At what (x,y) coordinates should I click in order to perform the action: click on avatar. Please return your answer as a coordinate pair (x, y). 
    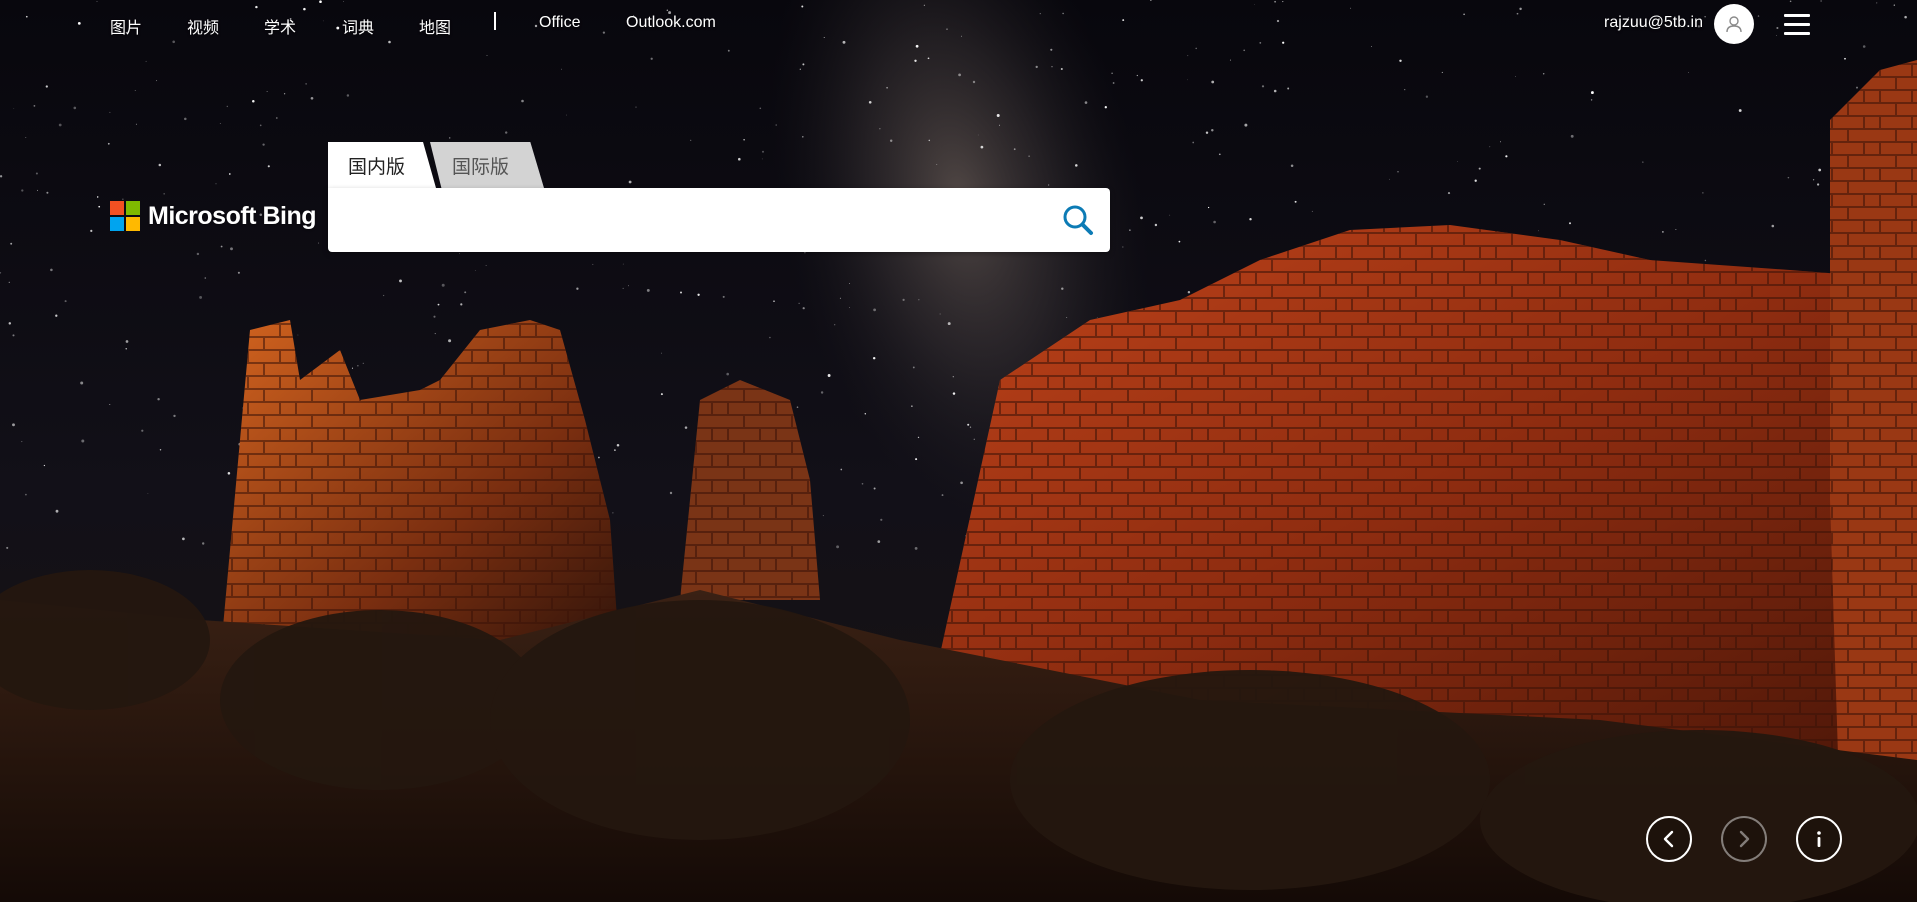
    Looking at the image, I should click on (1734, 24).